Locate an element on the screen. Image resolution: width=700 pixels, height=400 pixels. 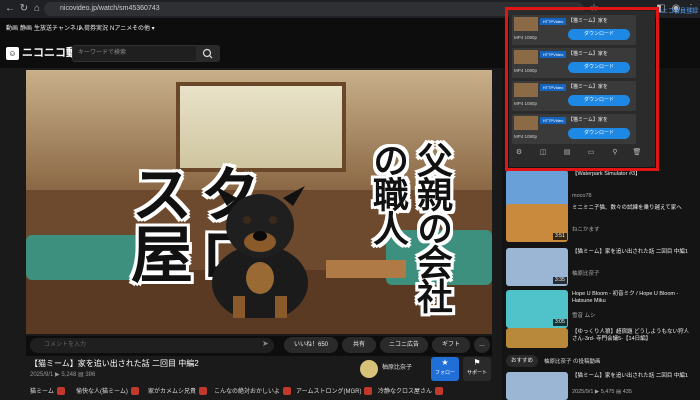
comment-count: 396 is located at coordinates (90, 375).